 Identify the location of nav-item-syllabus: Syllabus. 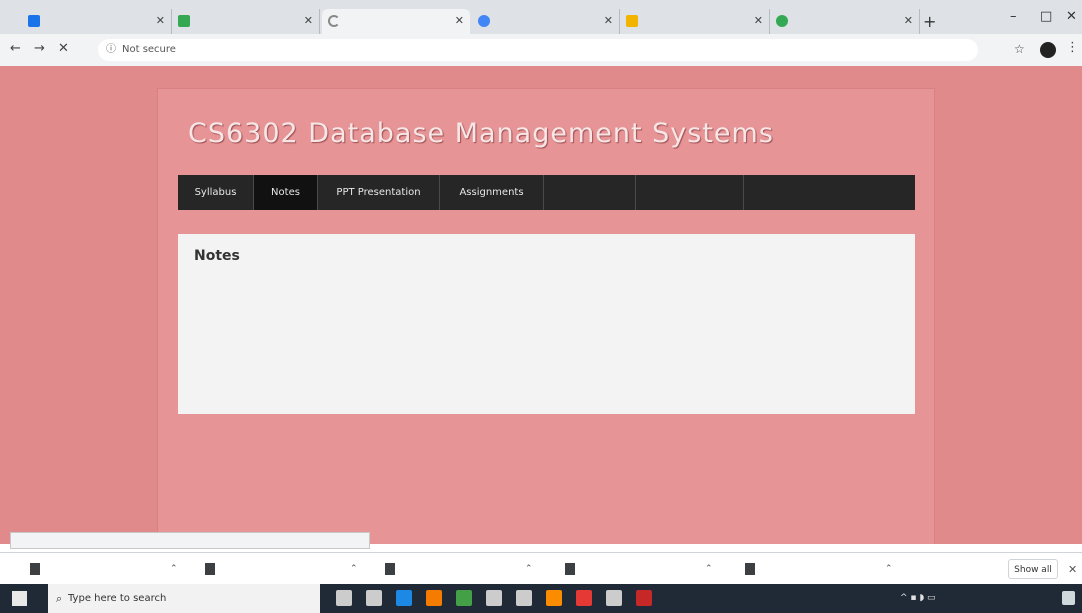
(216, 192).